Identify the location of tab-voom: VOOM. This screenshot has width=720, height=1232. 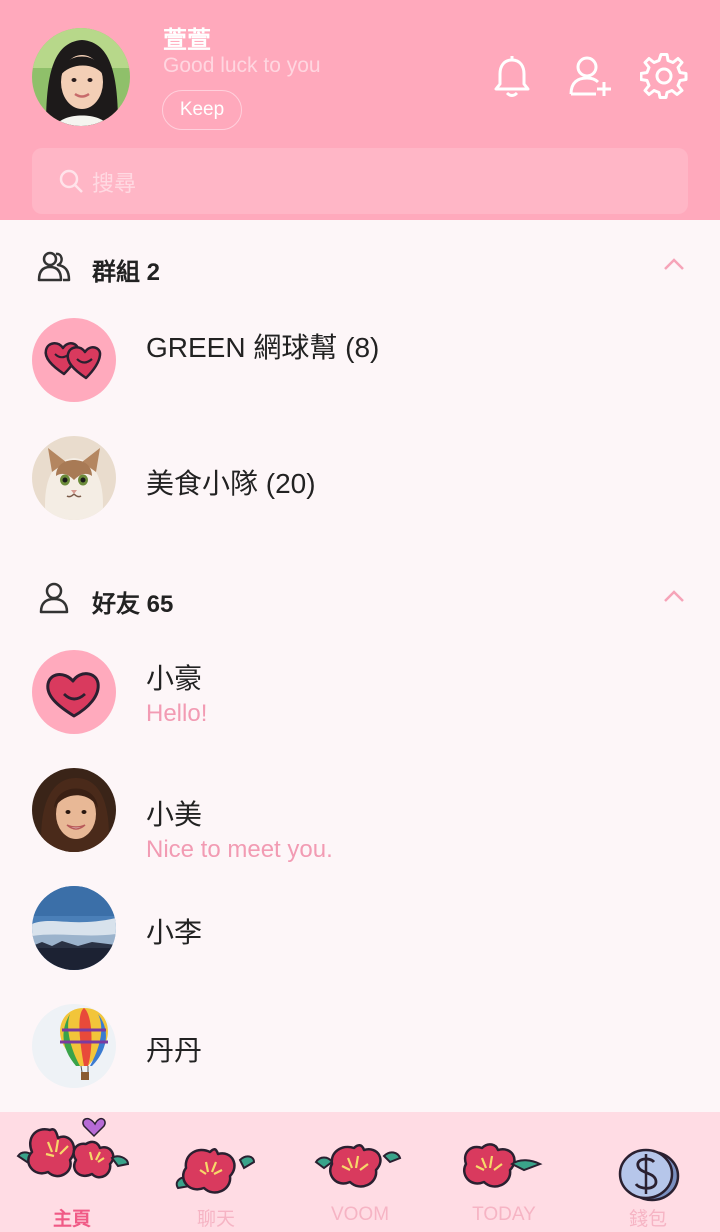
(360, 1172).